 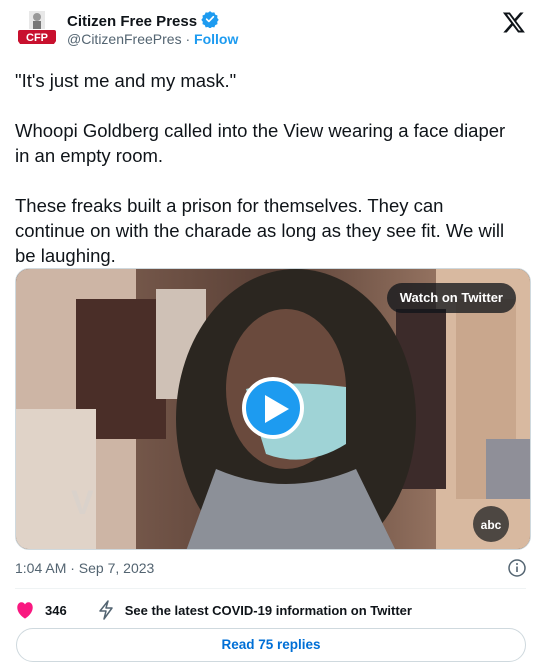 I want to click on author-handle-row: @CitizenFreePres · Follow, so click(x=152, y=39).